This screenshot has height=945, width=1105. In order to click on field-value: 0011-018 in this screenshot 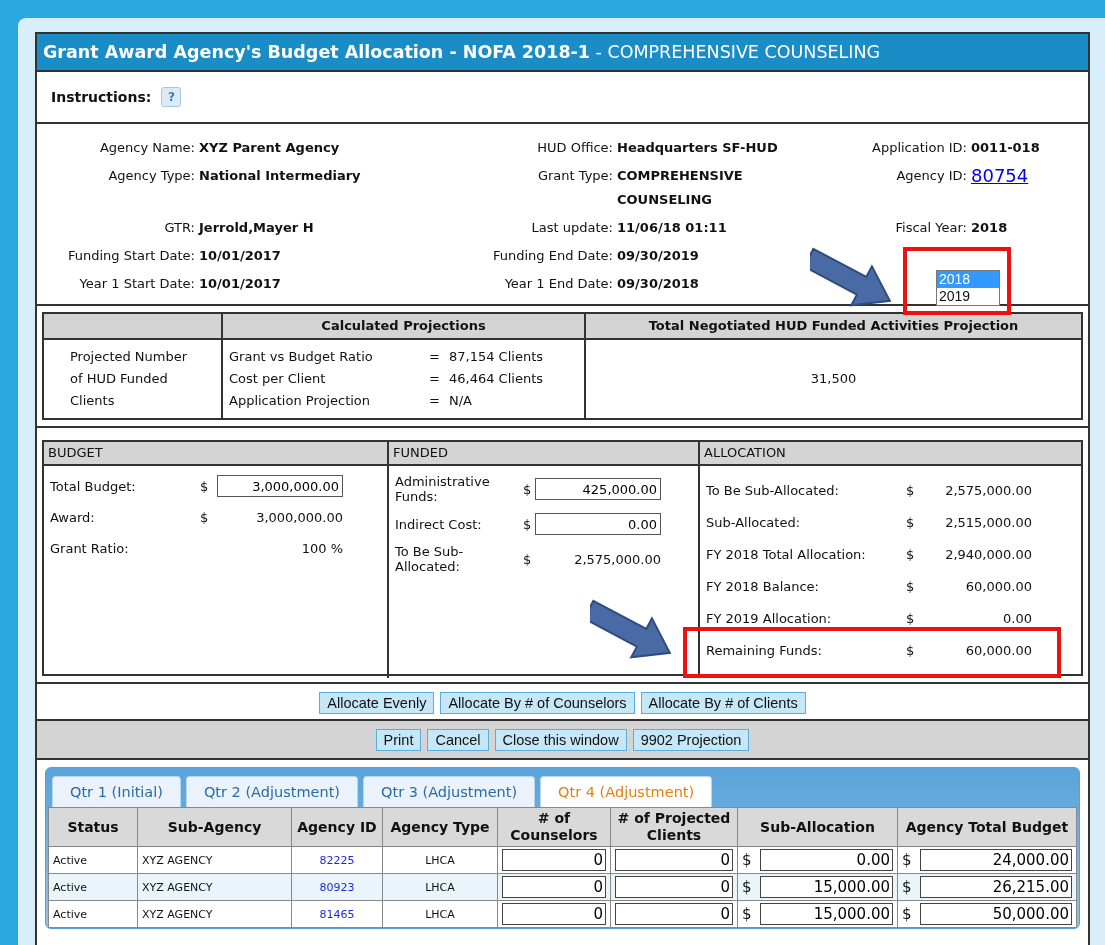, I will do `click(1005, 148)`.